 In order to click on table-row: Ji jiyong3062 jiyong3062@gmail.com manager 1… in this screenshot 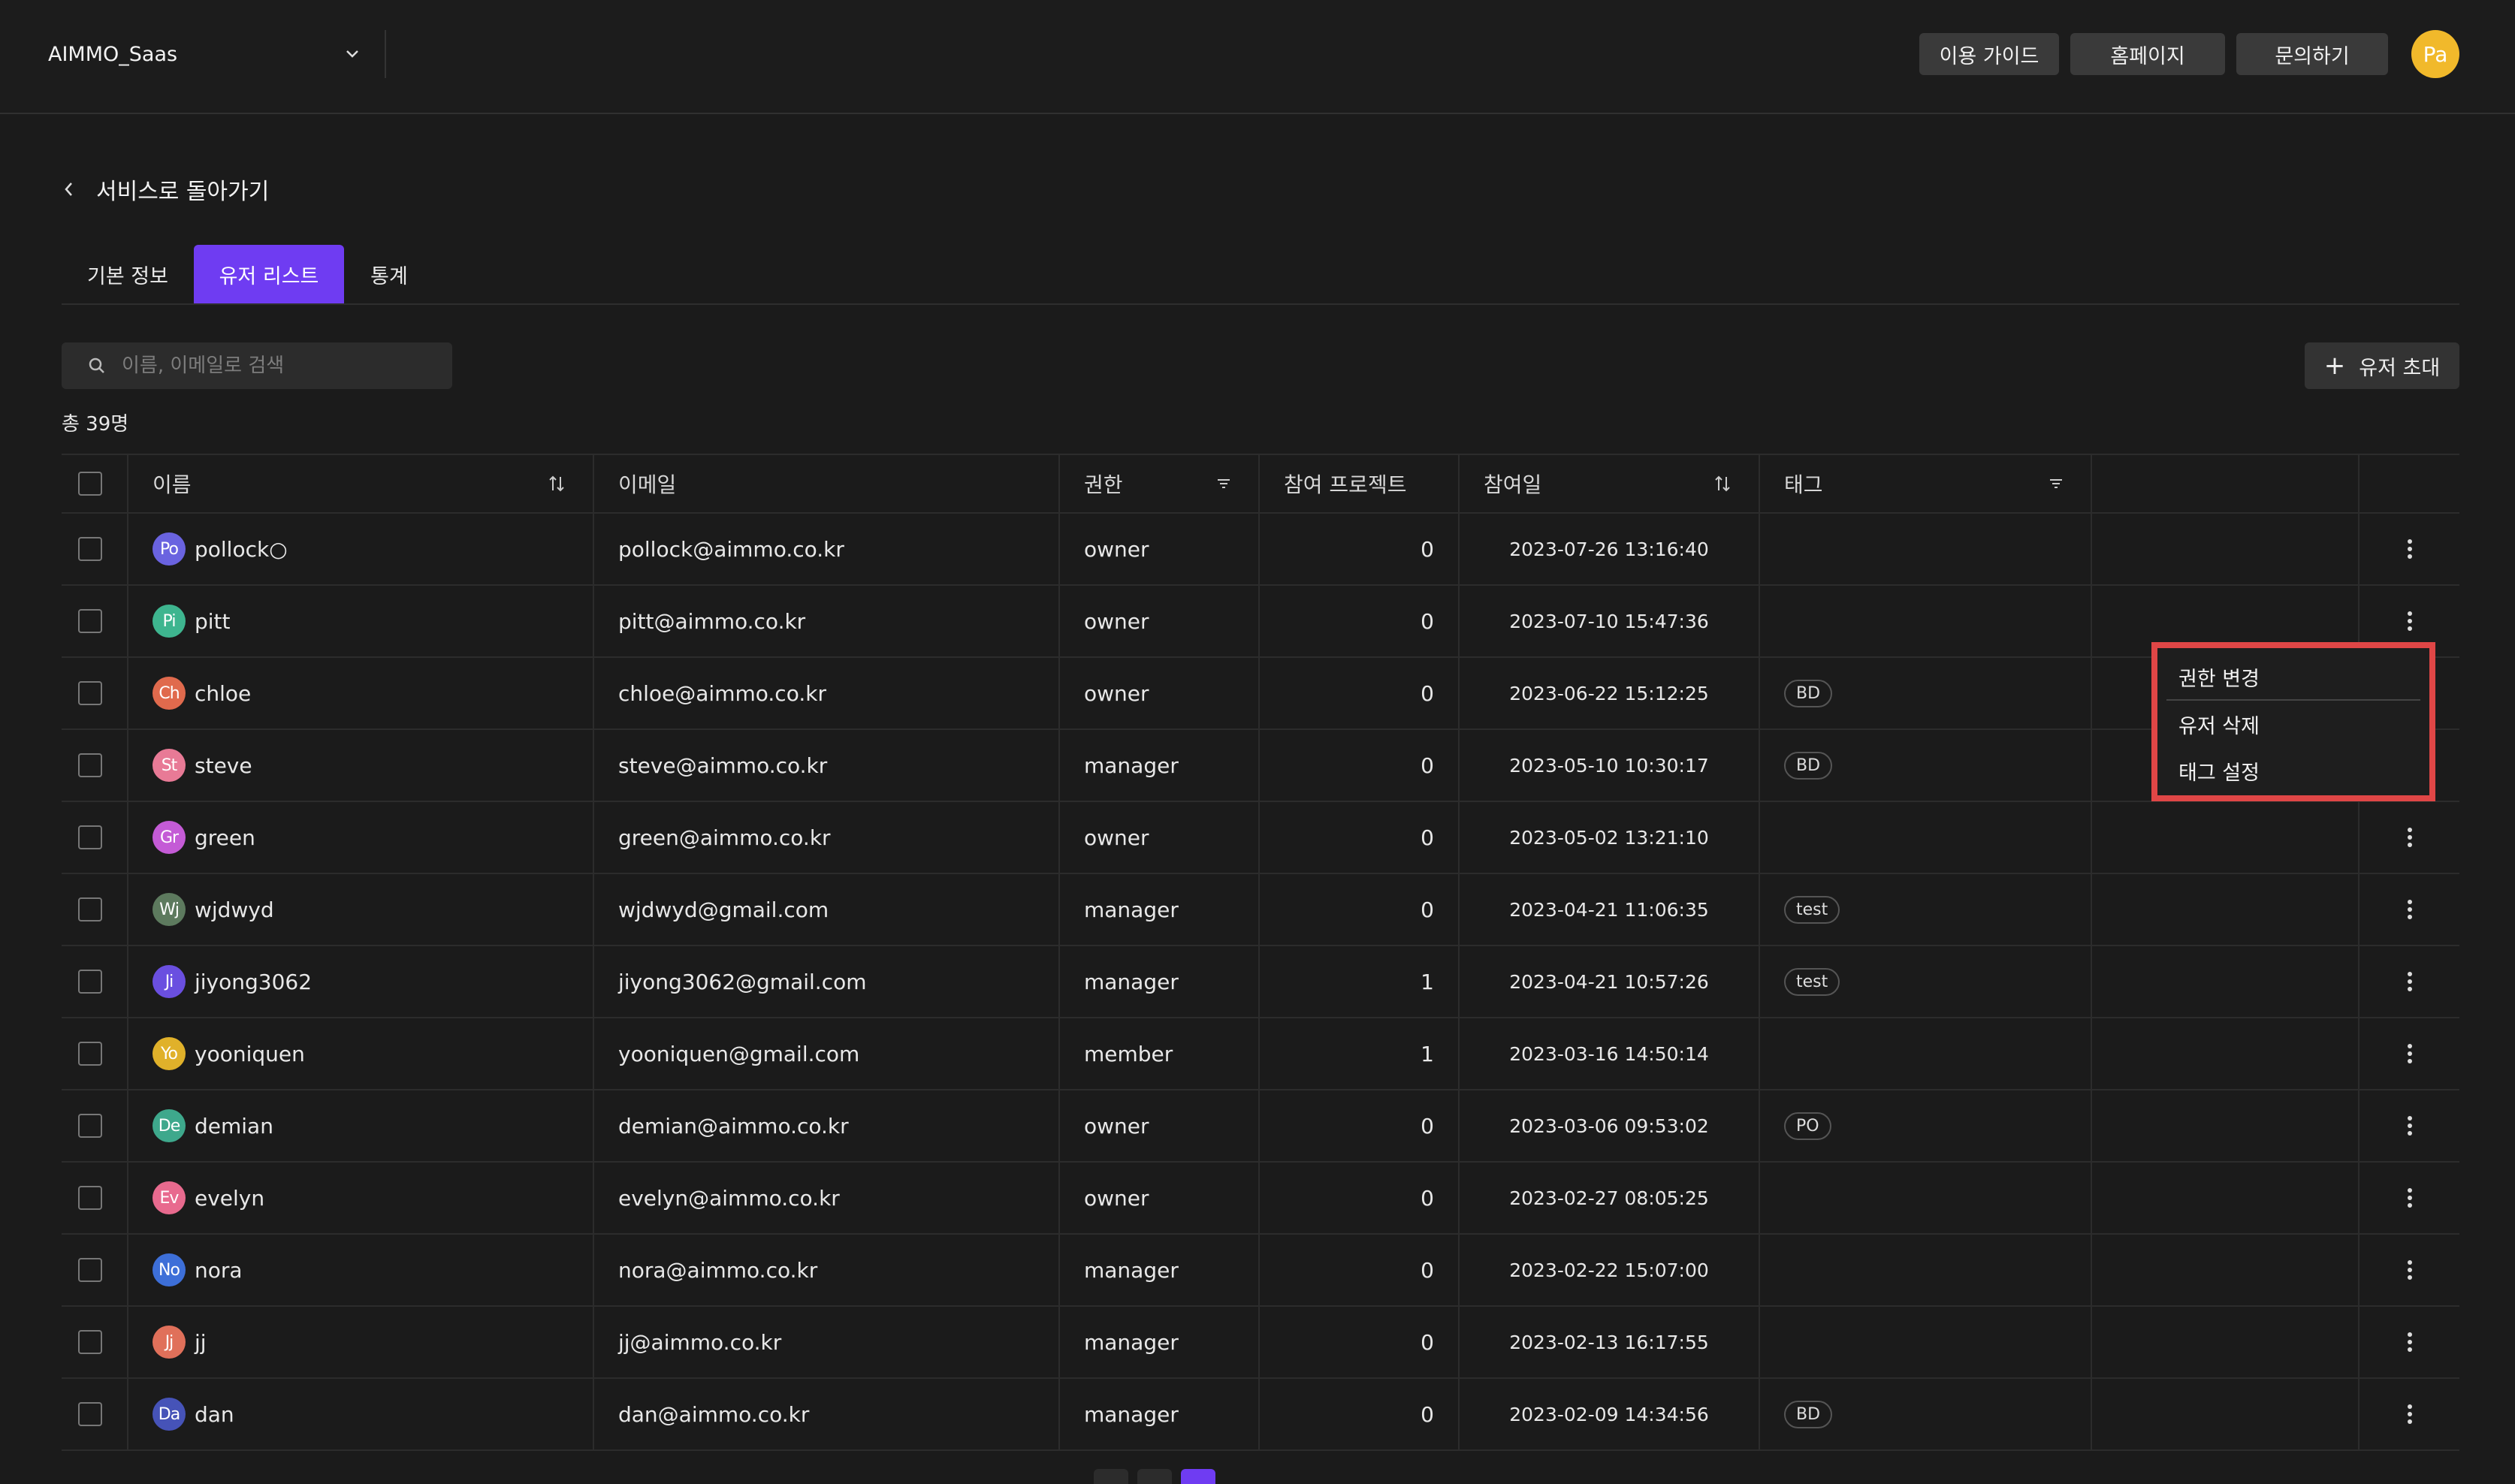, I will do `click(1261, 982)`.